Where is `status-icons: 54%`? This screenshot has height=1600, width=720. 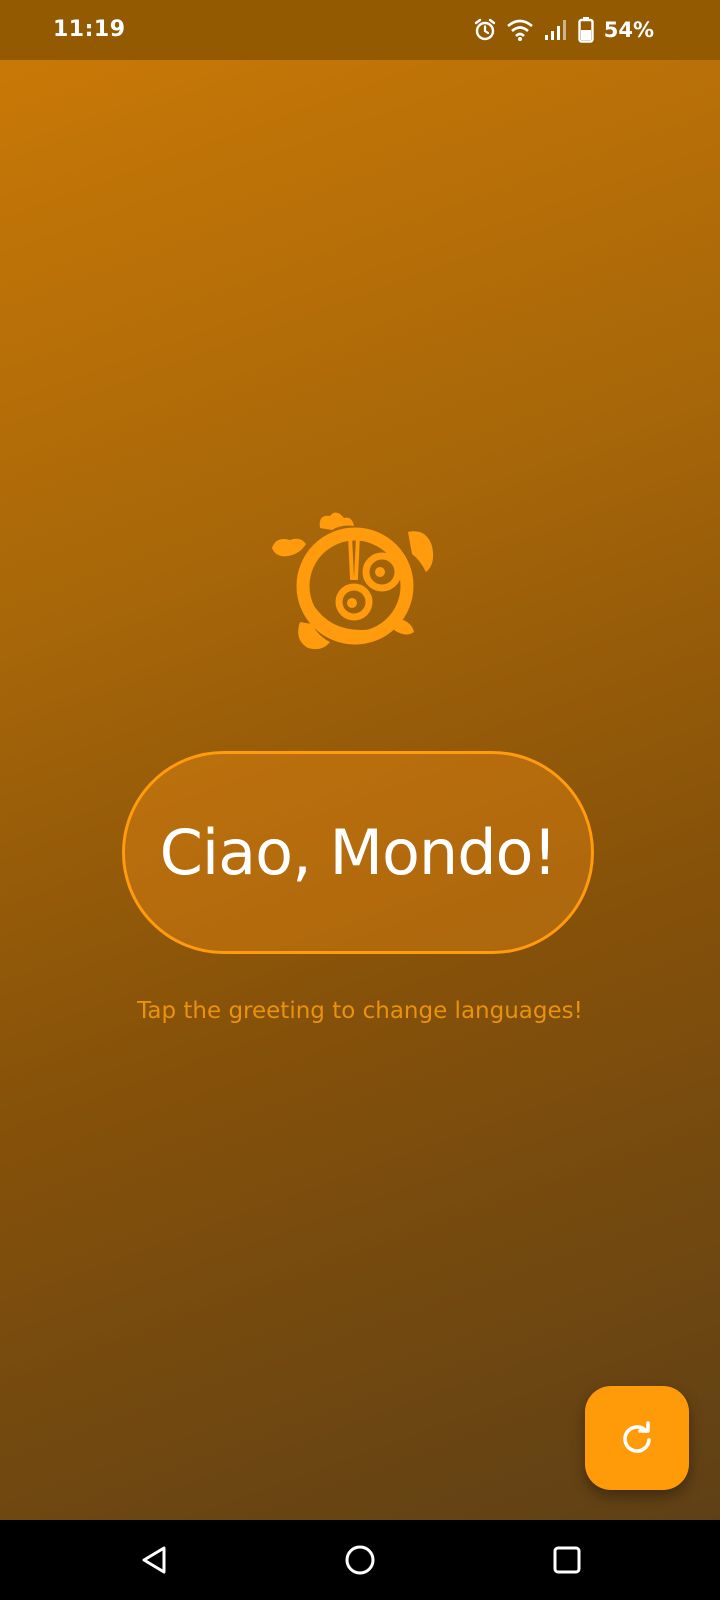
status-icons: 54% is located at coordinates (564, 30).